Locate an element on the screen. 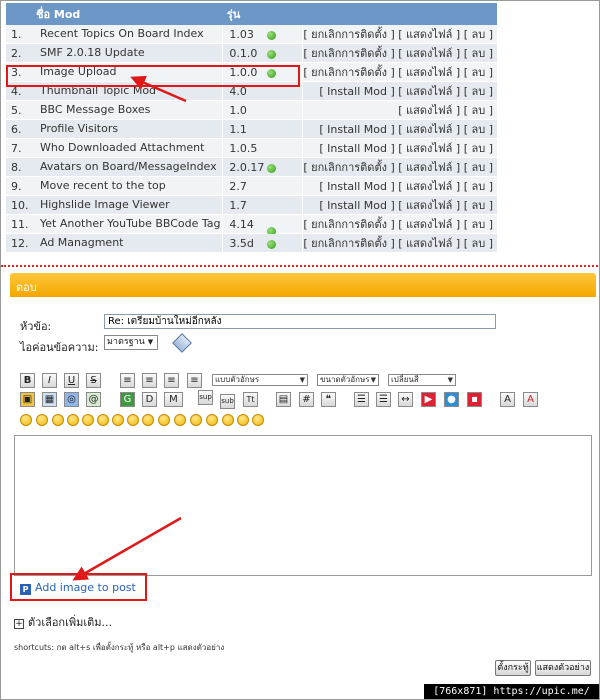  mod-version: 3.5d is located at coordinates (241, 243).